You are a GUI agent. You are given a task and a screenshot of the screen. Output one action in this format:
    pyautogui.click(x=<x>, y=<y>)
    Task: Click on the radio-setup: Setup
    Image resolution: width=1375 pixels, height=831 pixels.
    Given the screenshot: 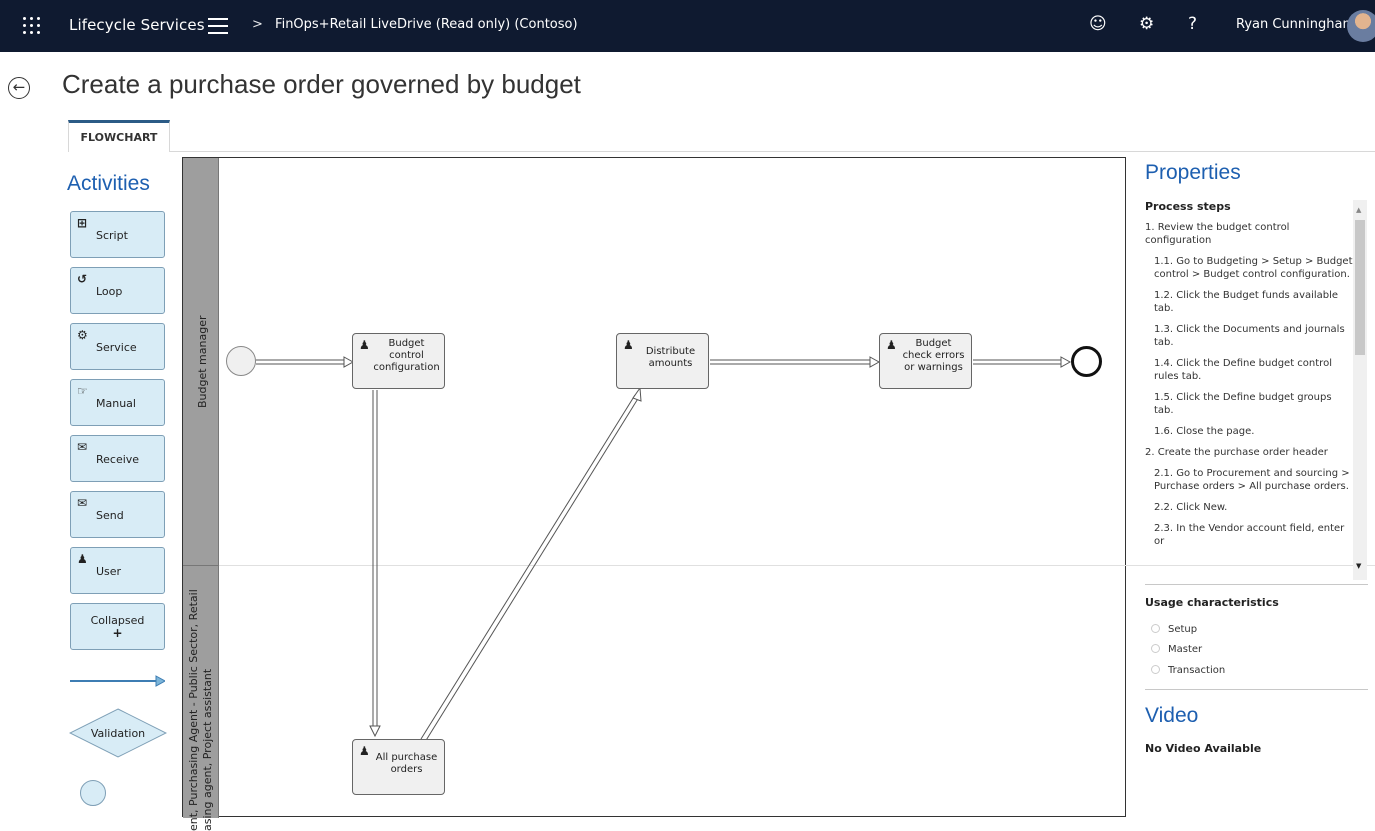 What is the action you would take?
    pyautogui.click(x=1174, y=629)
    